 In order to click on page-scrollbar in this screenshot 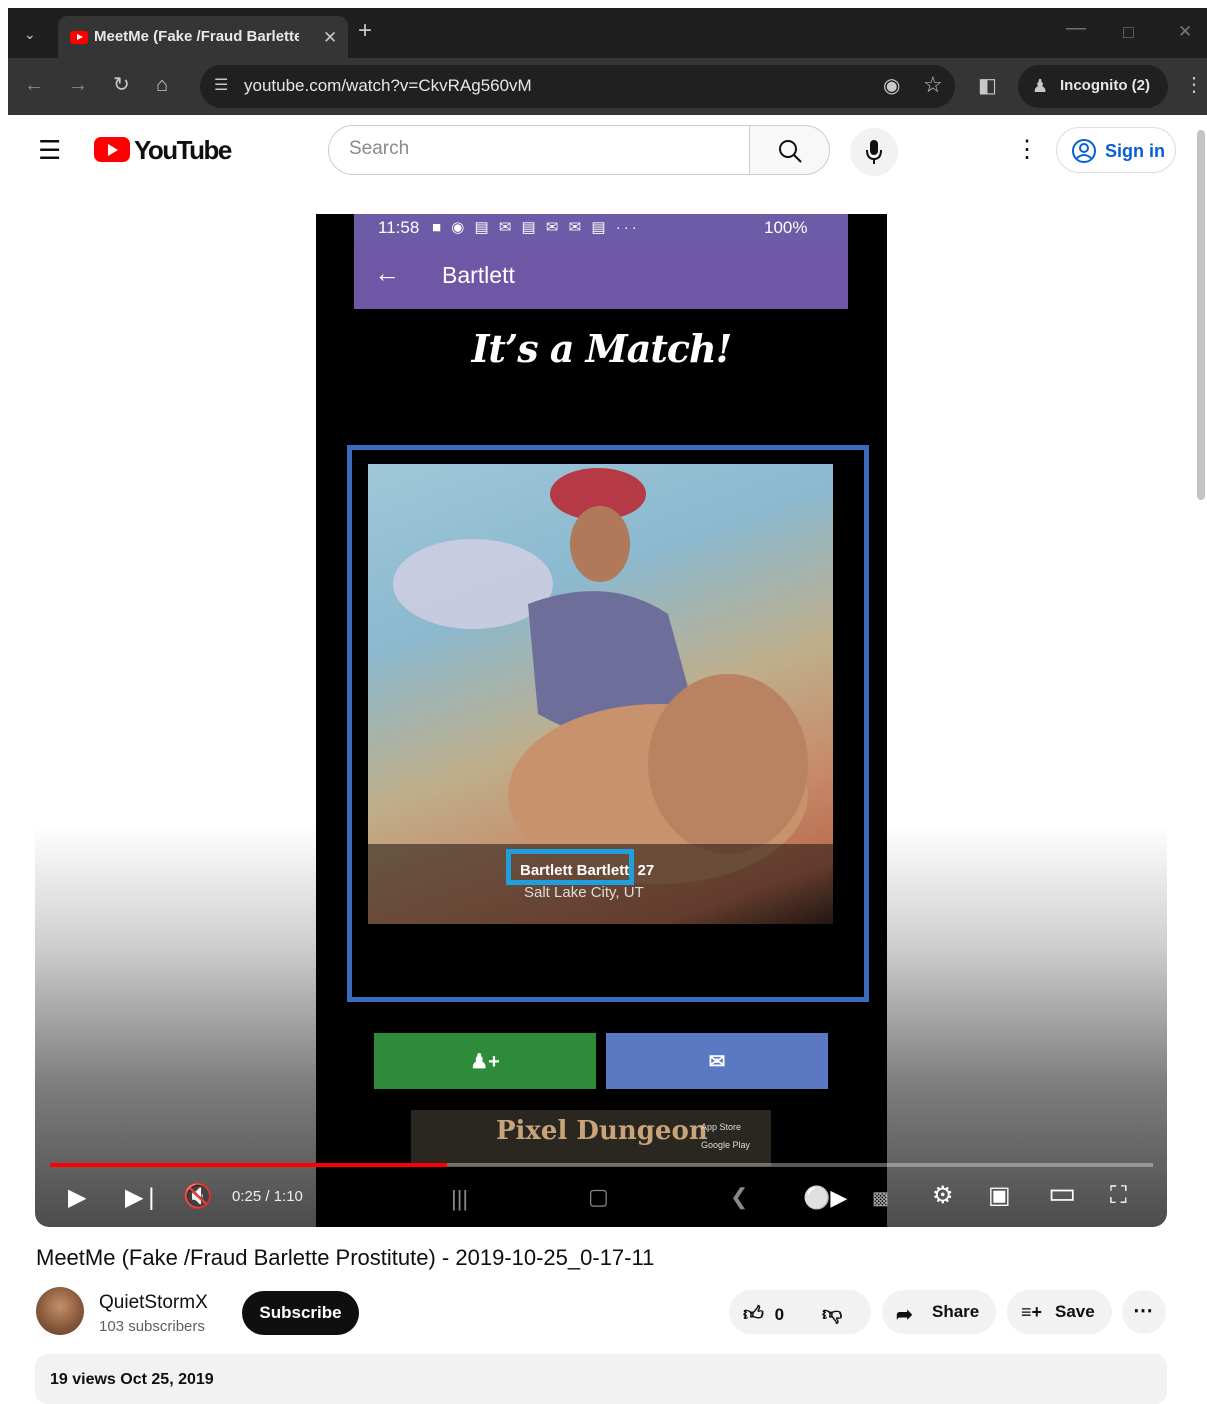, I will do `click(1201, 315)`.